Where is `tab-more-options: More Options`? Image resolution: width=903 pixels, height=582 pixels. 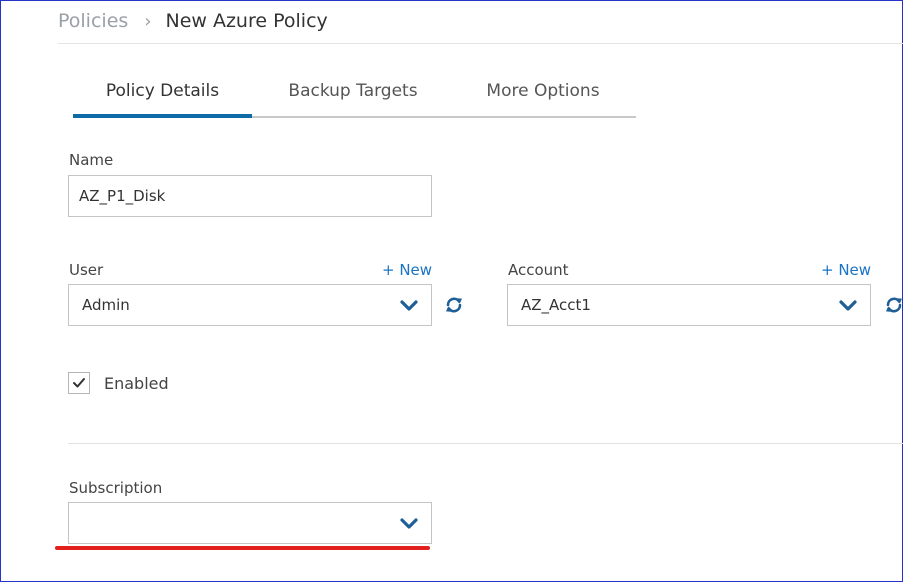 tab-more-options: More Options is located at coordinates (543, 97).